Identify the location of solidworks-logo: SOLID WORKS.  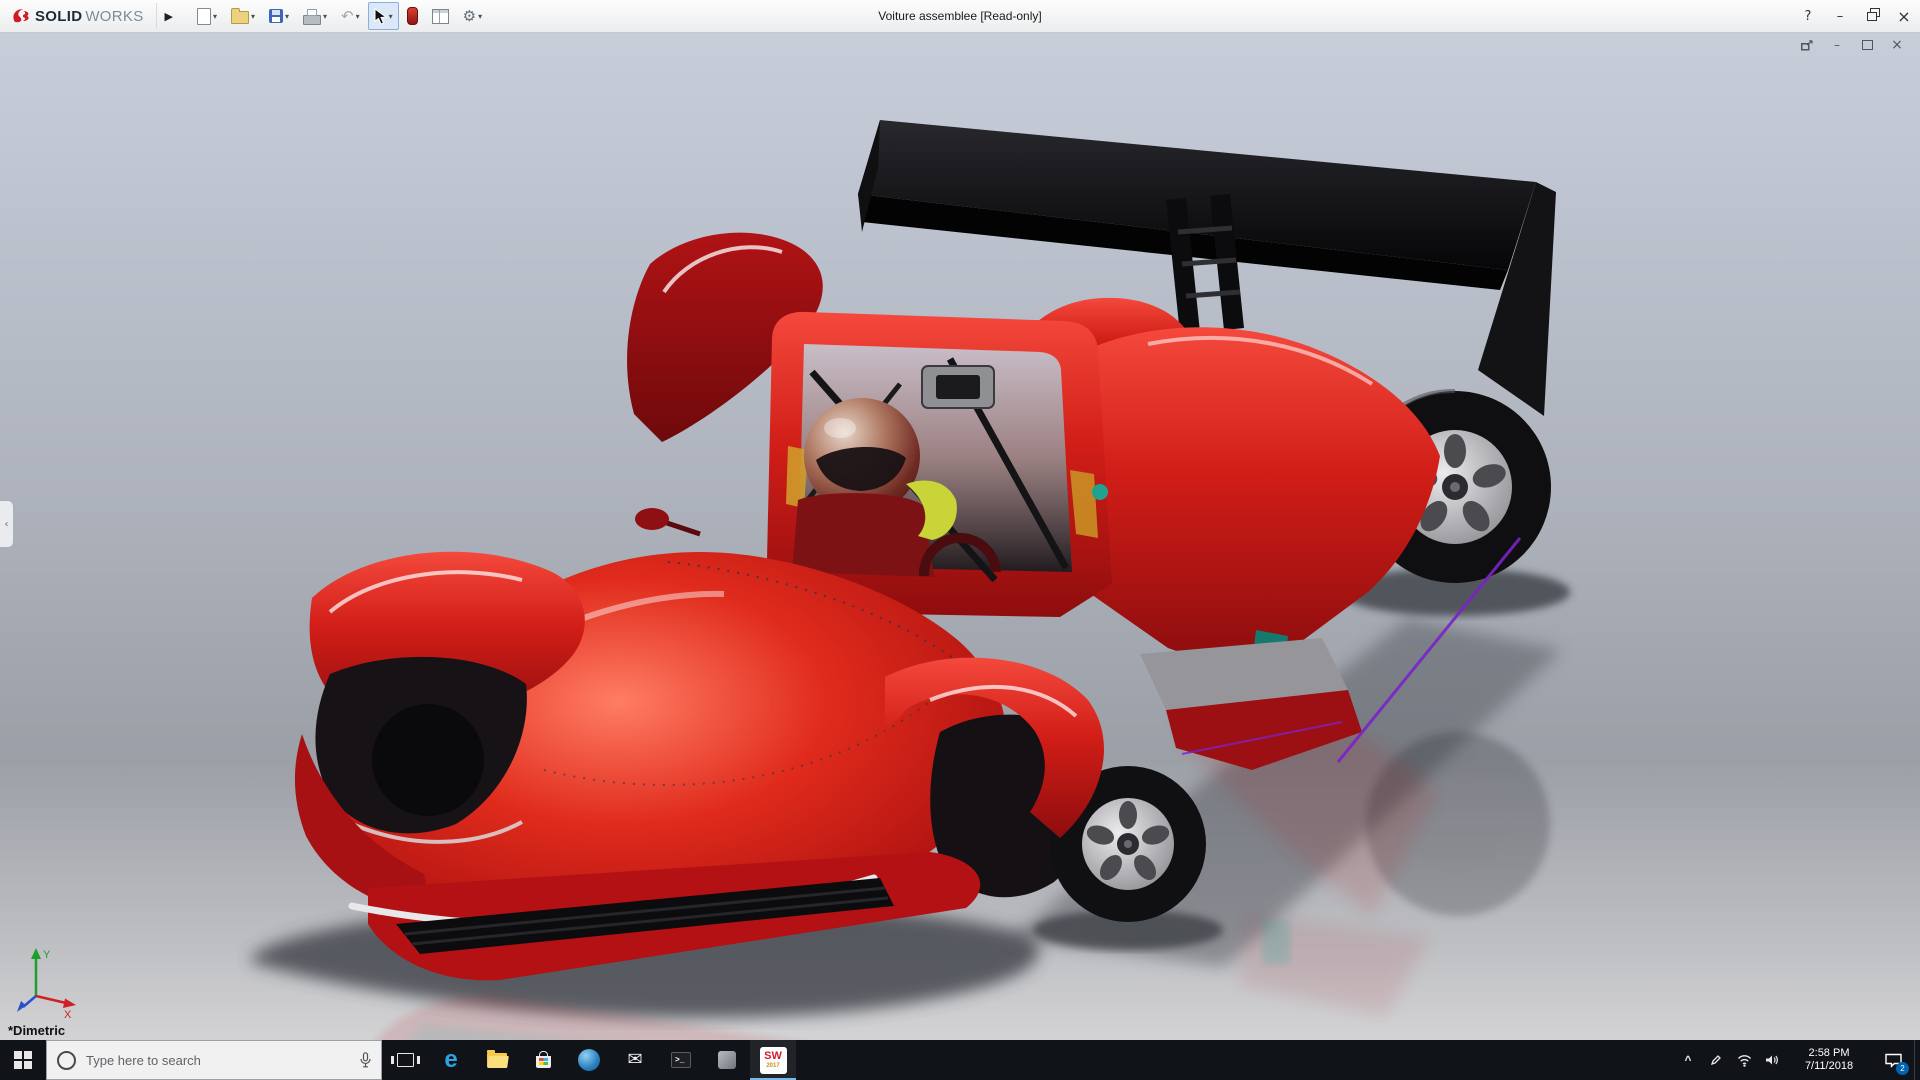
(76, 16).